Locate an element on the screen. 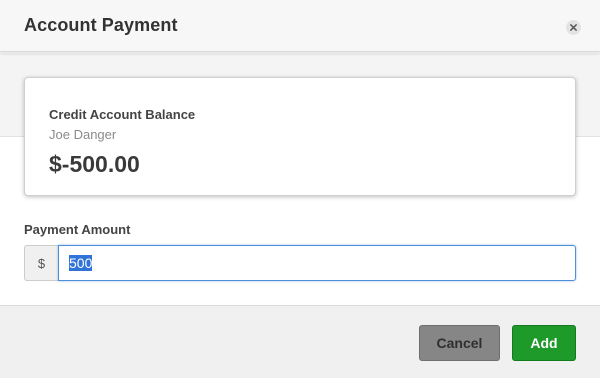 This screenshot has width=600, height=378. close-icon is located at coordinates (573, 27).